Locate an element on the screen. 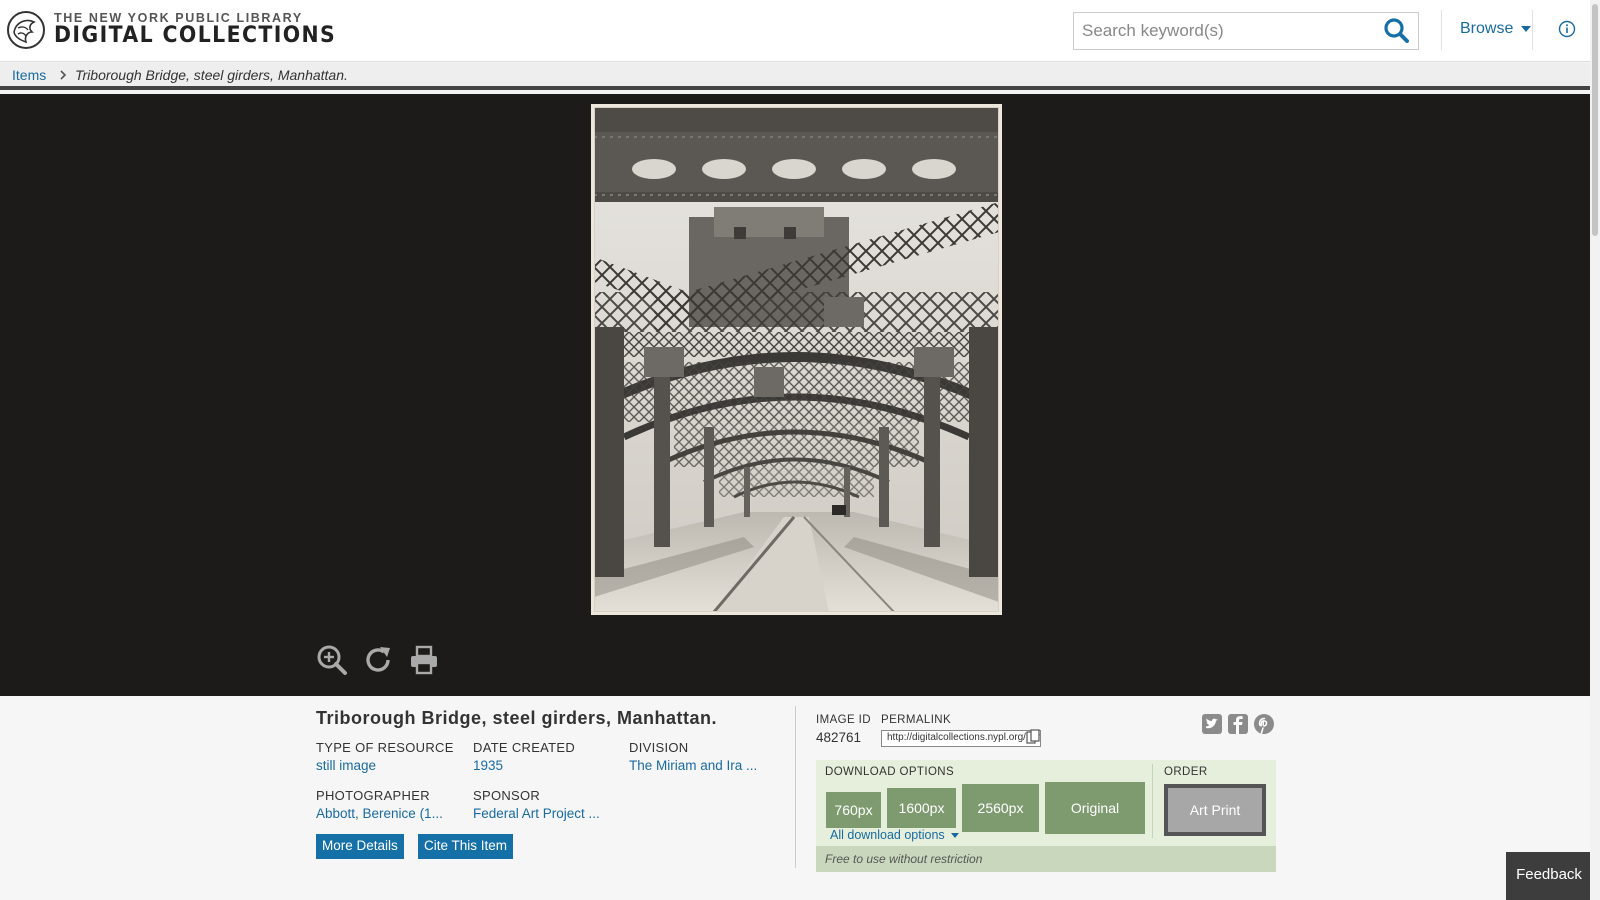 Image resolution: width=1600 pixels, height=900 pixels. copy-icon is located at coordinates (1033, 737).